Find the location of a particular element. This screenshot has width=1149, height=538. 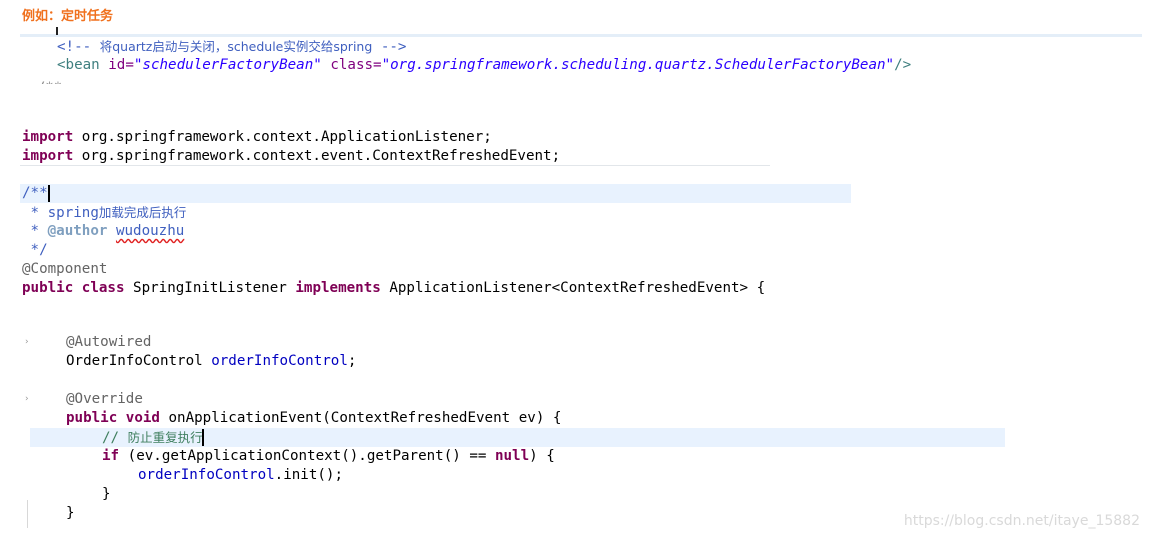

method-closing-brace: } is located at coordinates (70, 513).